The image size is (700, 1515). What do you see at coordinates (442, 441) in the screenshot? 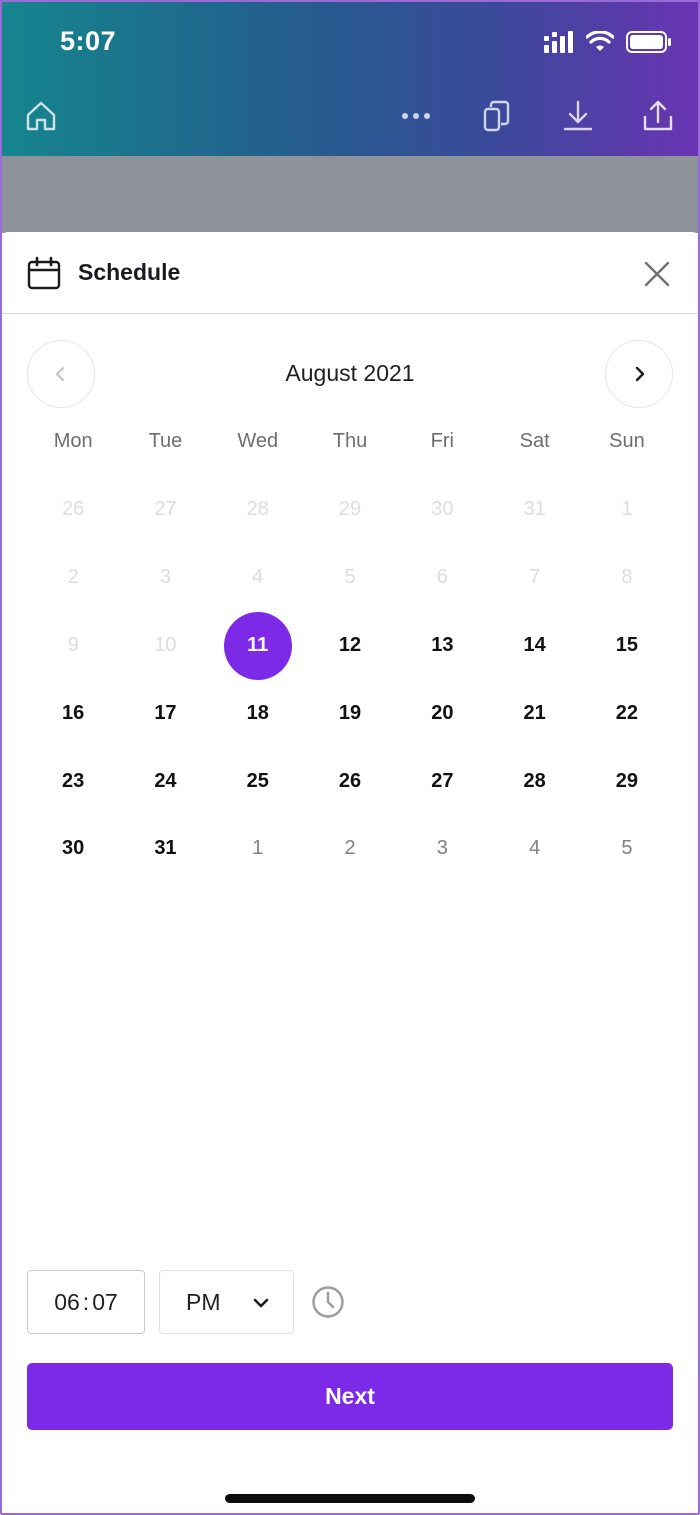
I see `weekday-label: Fri` at bounding box center [442, 441].